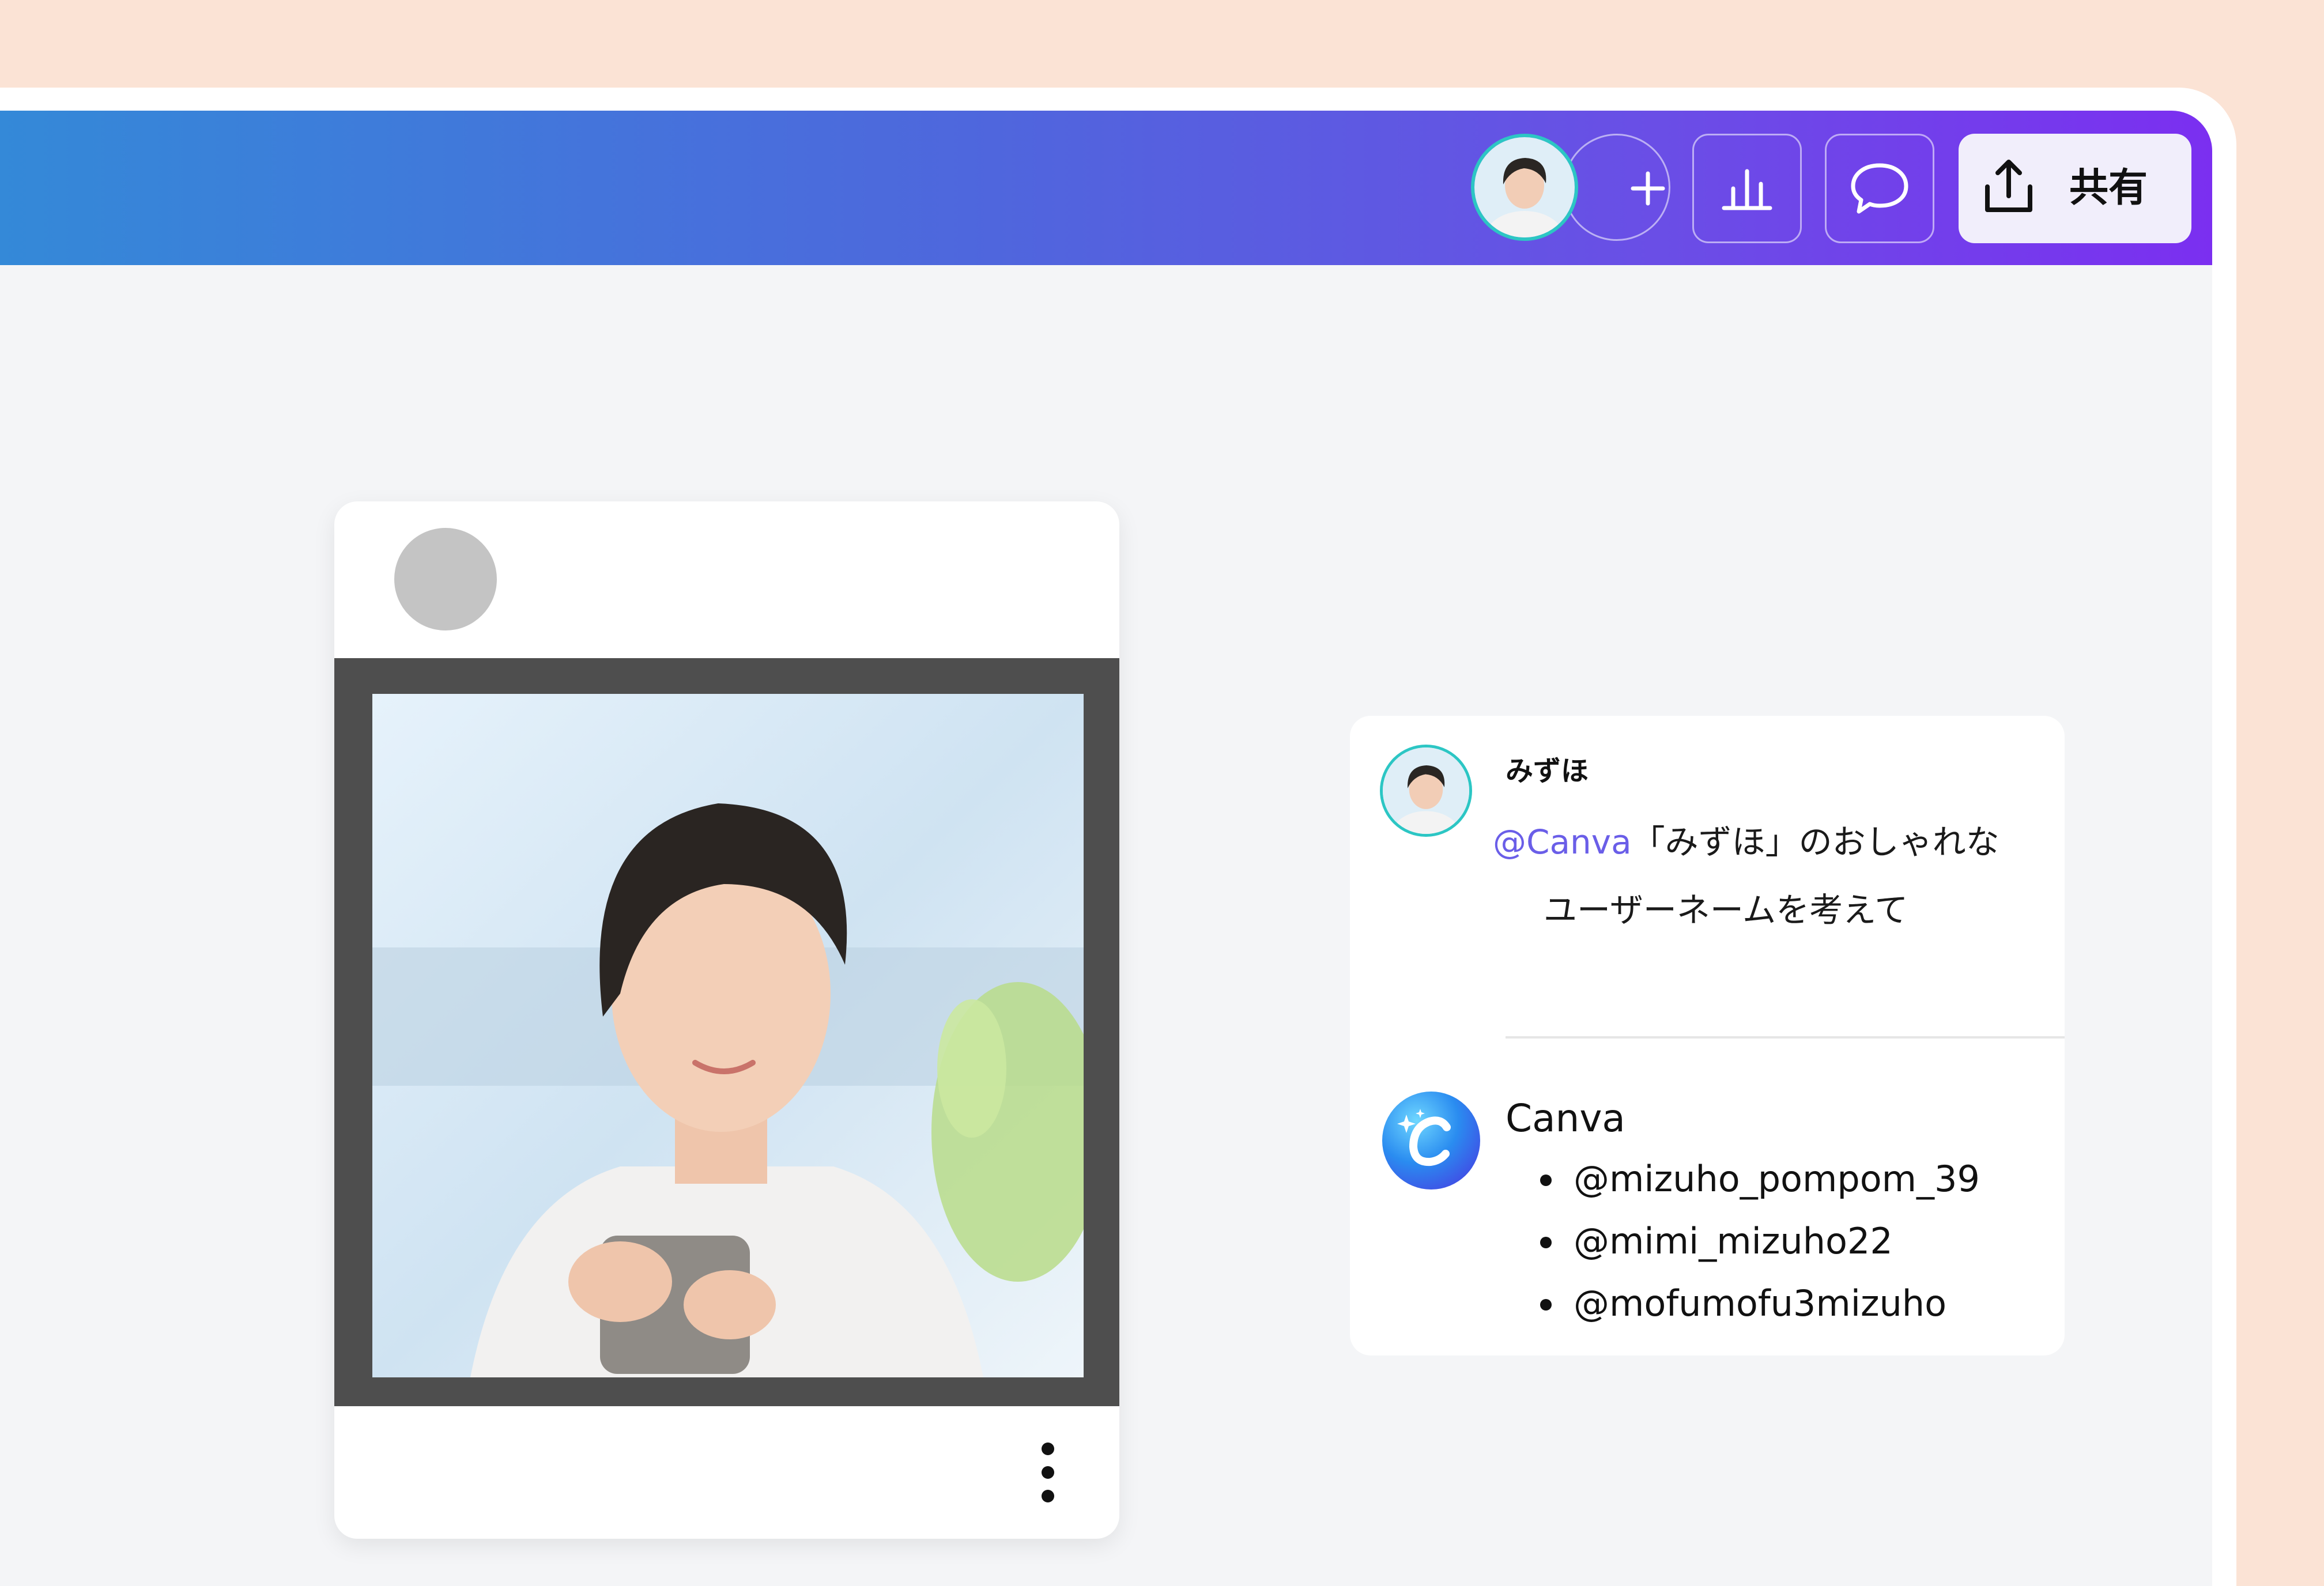 Image resolution: width=2324 pixels, height=1586 pixels. I want to click on insights-button, so click(1747, 188).